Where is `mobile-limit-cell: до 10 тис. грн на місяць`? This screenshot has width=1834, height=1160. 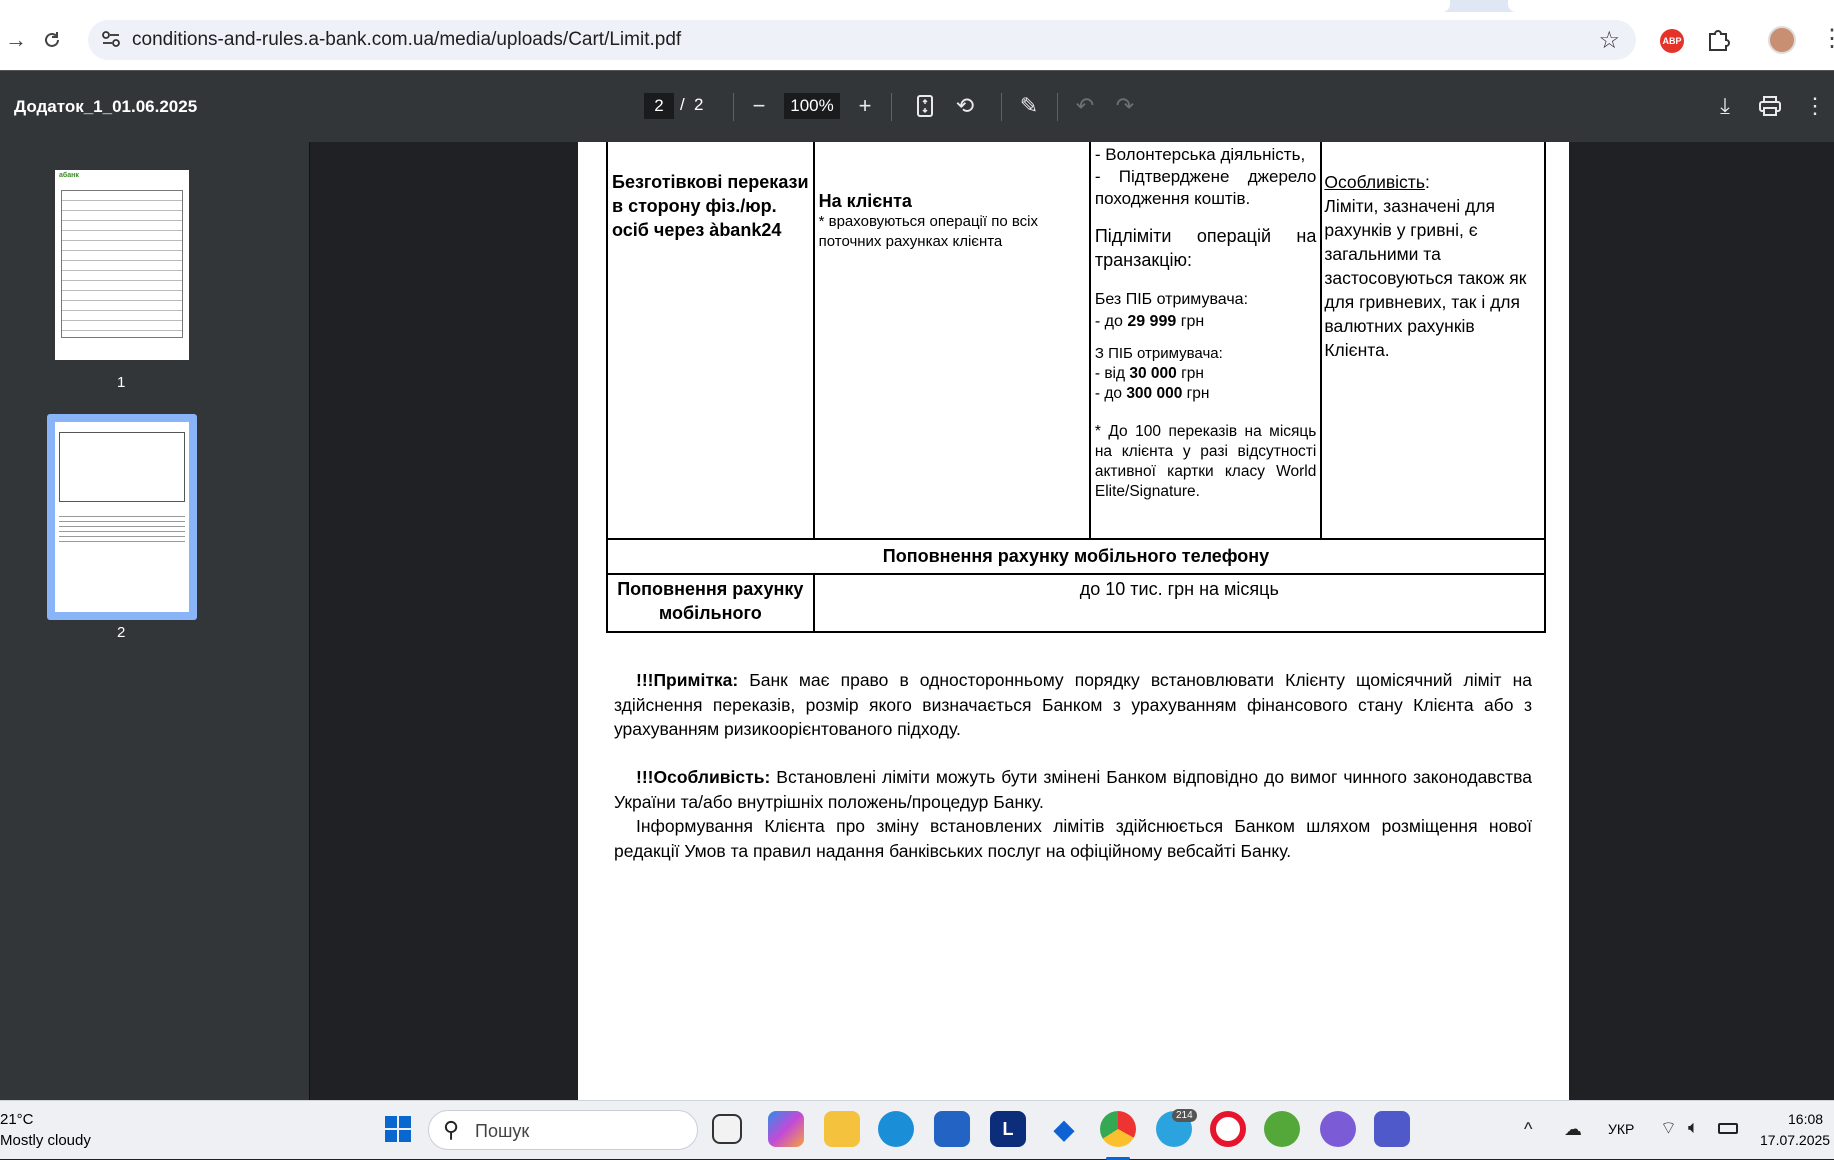 mobile-limit-cell: до 10 тис. грн на місяць is located at coordinates (1179, 603).